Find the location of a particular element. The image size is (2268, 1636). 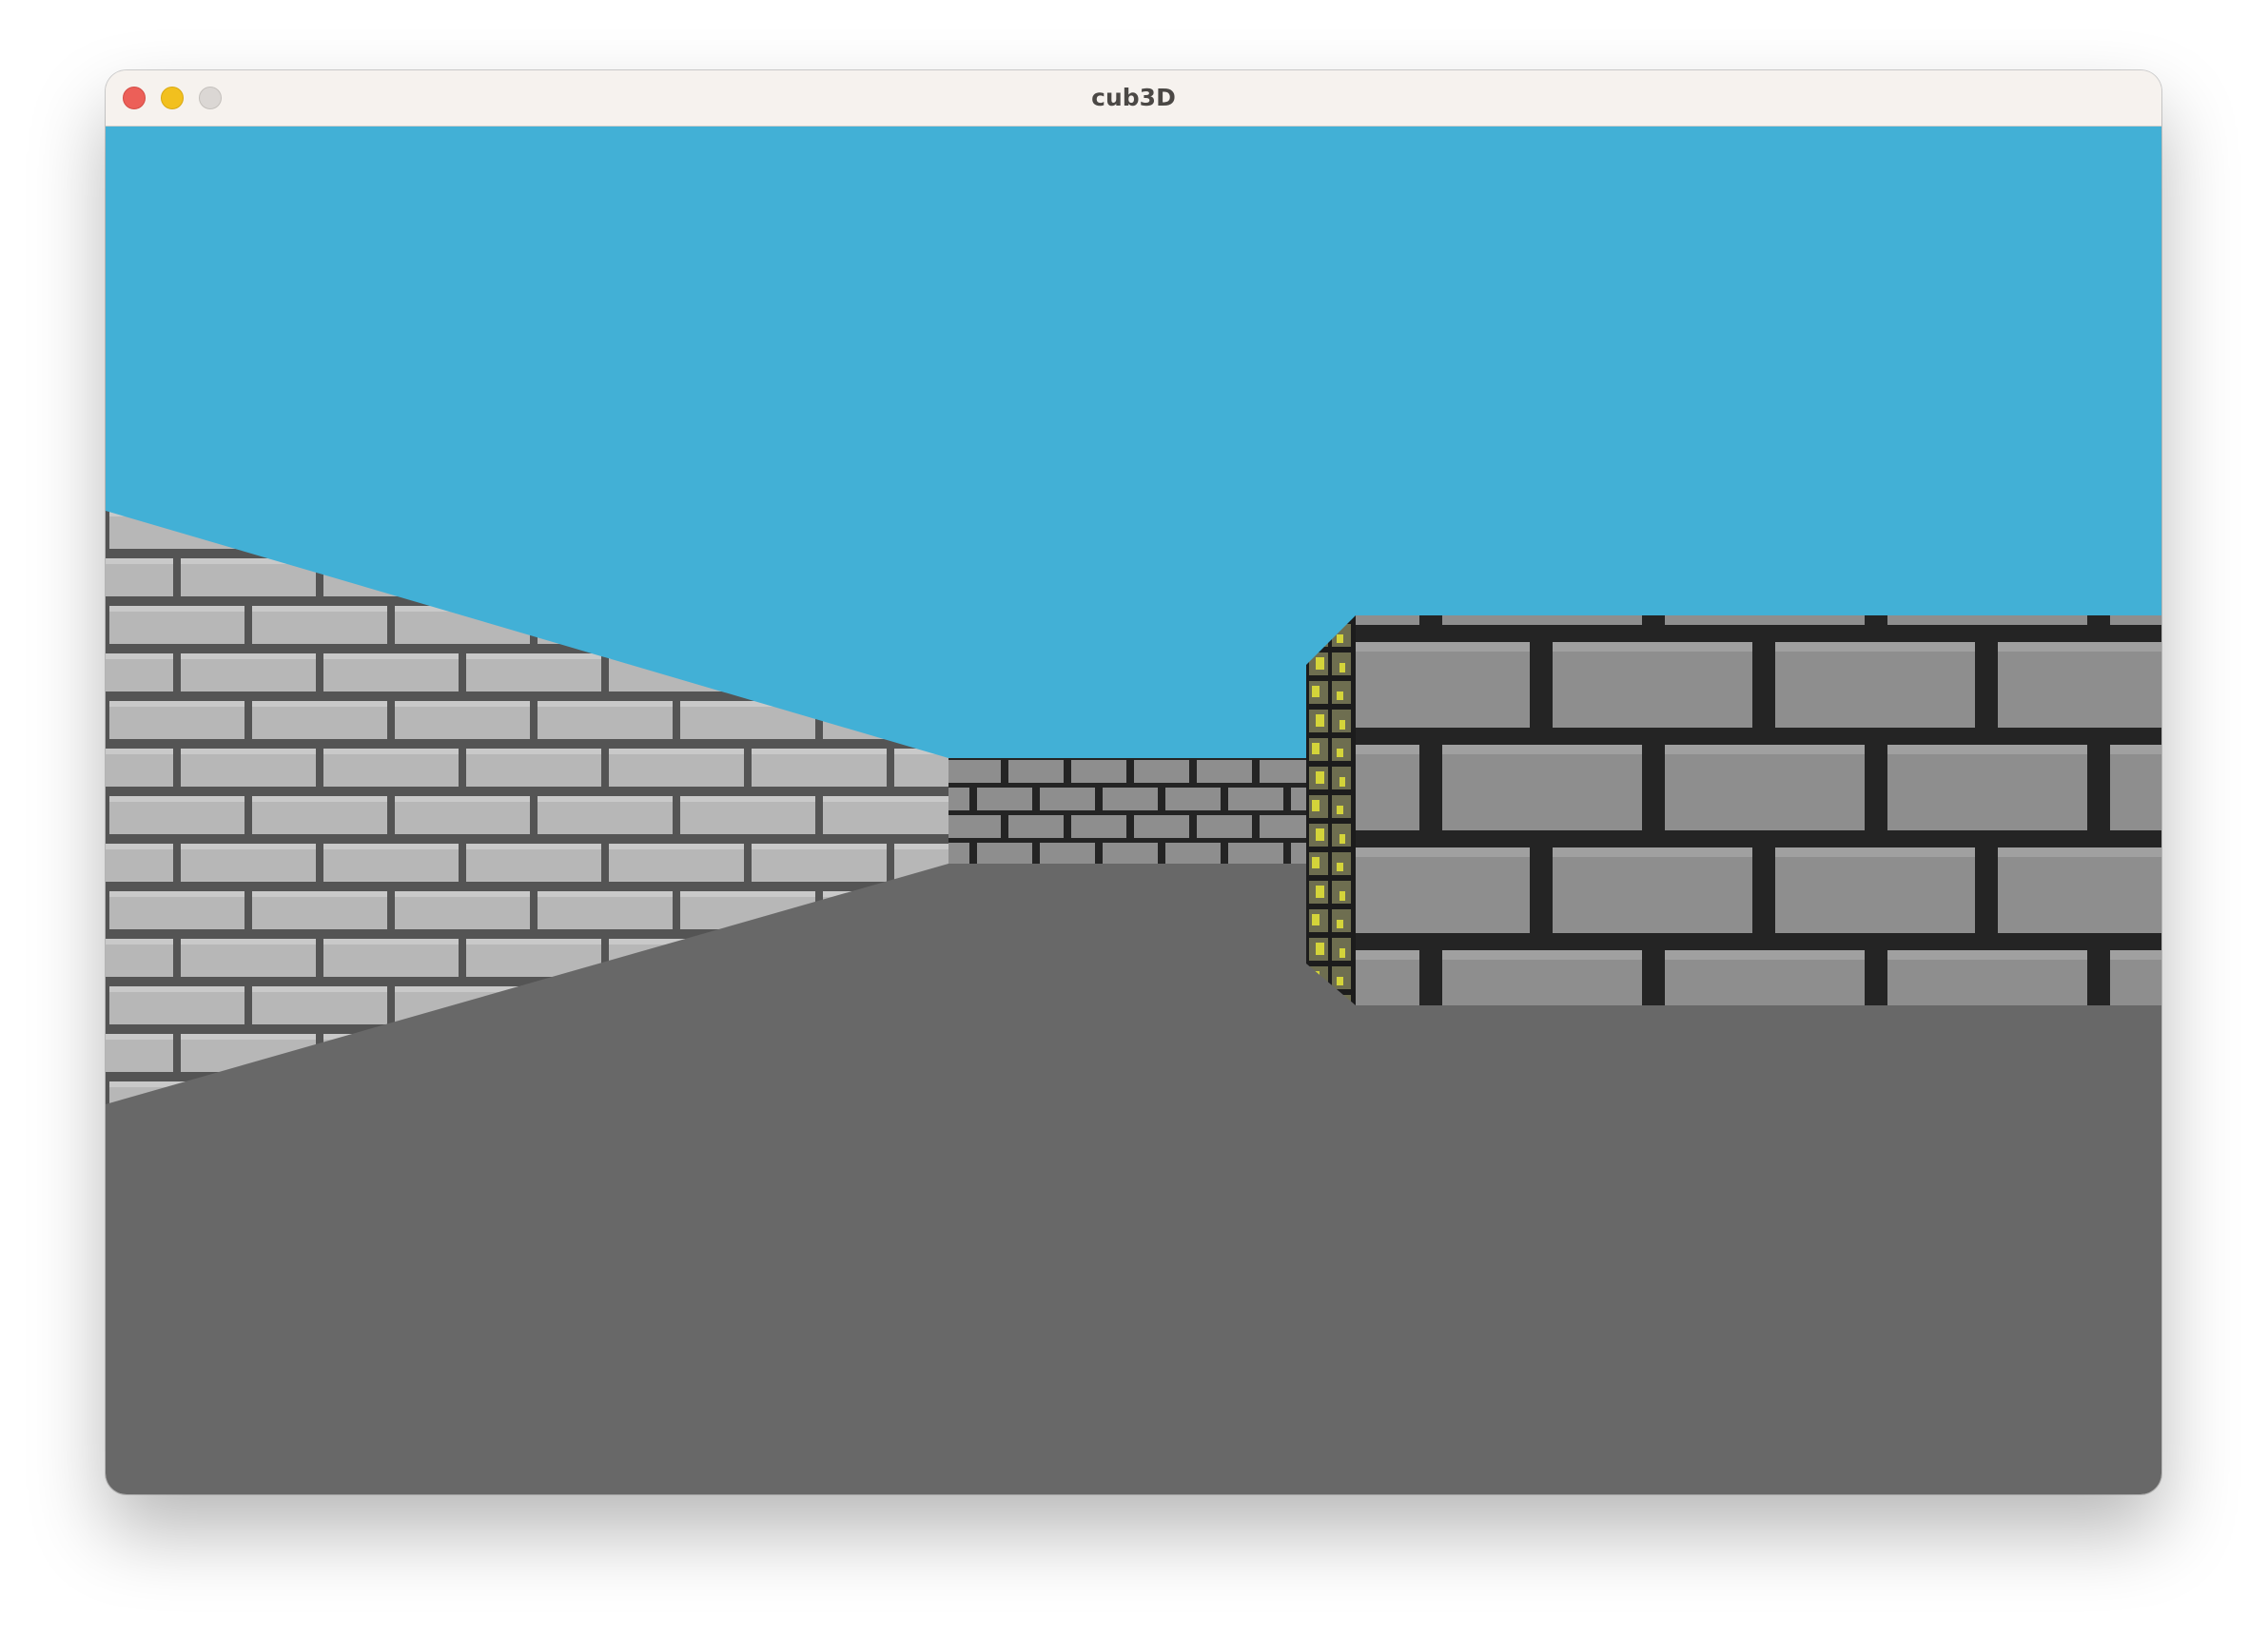

window-titlebar: cub3D is located at coordinates (1133, 98).